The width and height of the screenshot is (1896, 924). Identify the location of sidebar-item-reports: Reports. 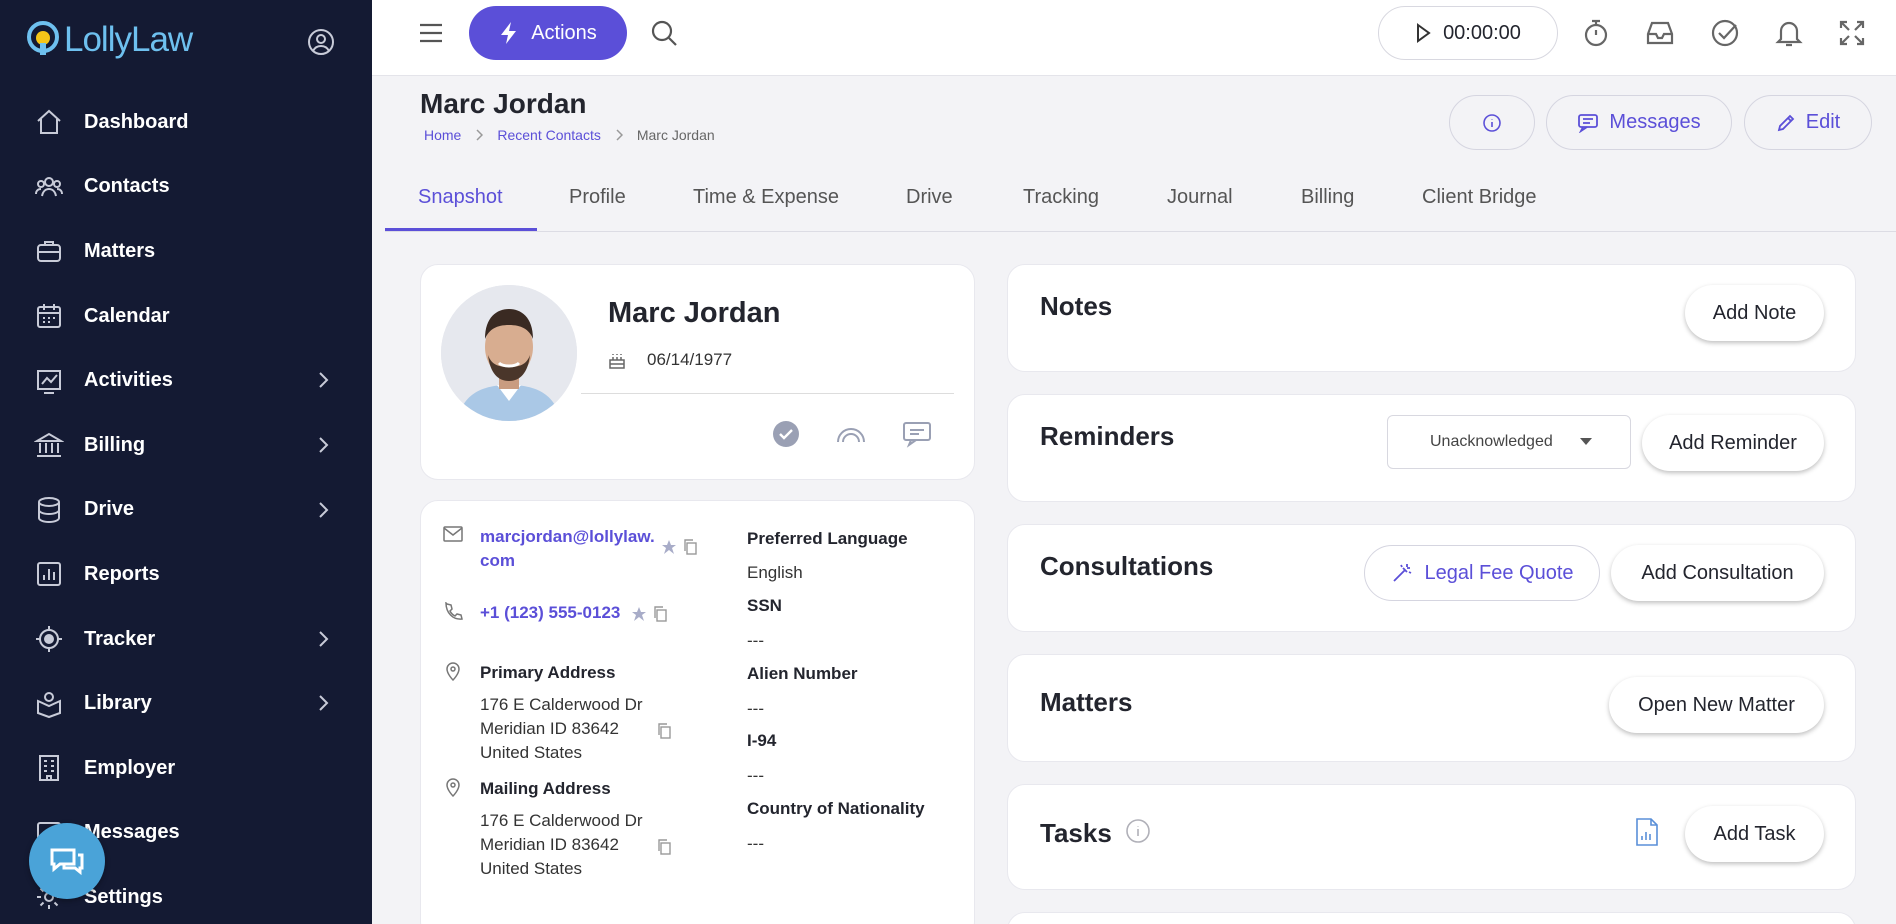
(186, 574).